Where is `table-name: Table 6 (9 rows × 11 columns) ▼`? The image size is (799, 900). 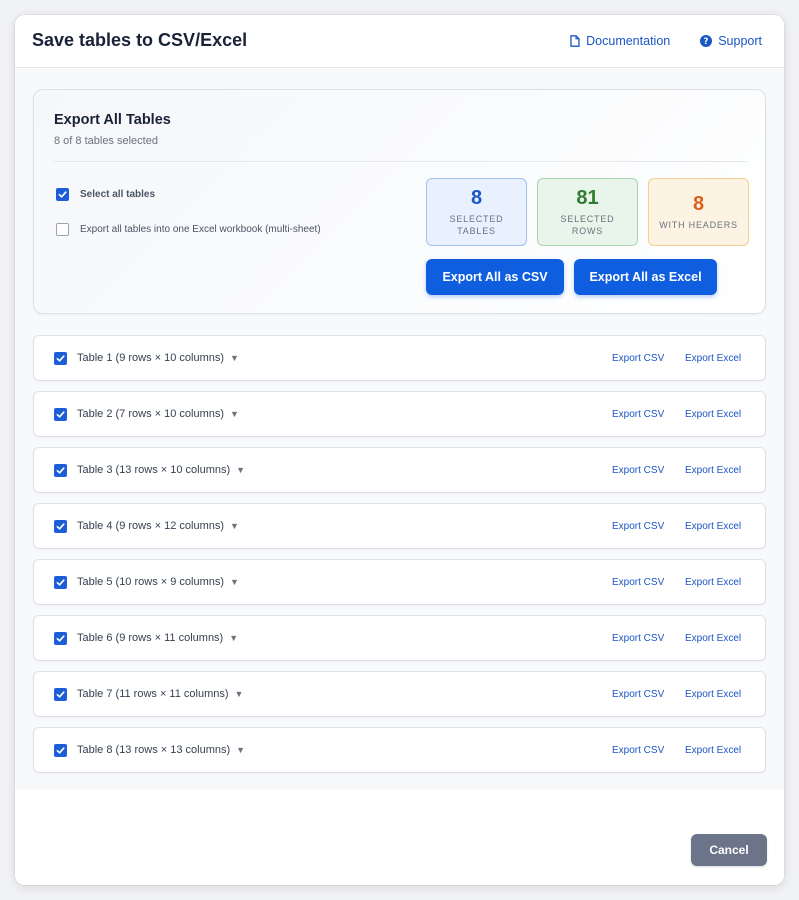 table-name: Table 6 (9 rows × 11 columns) ▼ is located at coordinates (157, 638).